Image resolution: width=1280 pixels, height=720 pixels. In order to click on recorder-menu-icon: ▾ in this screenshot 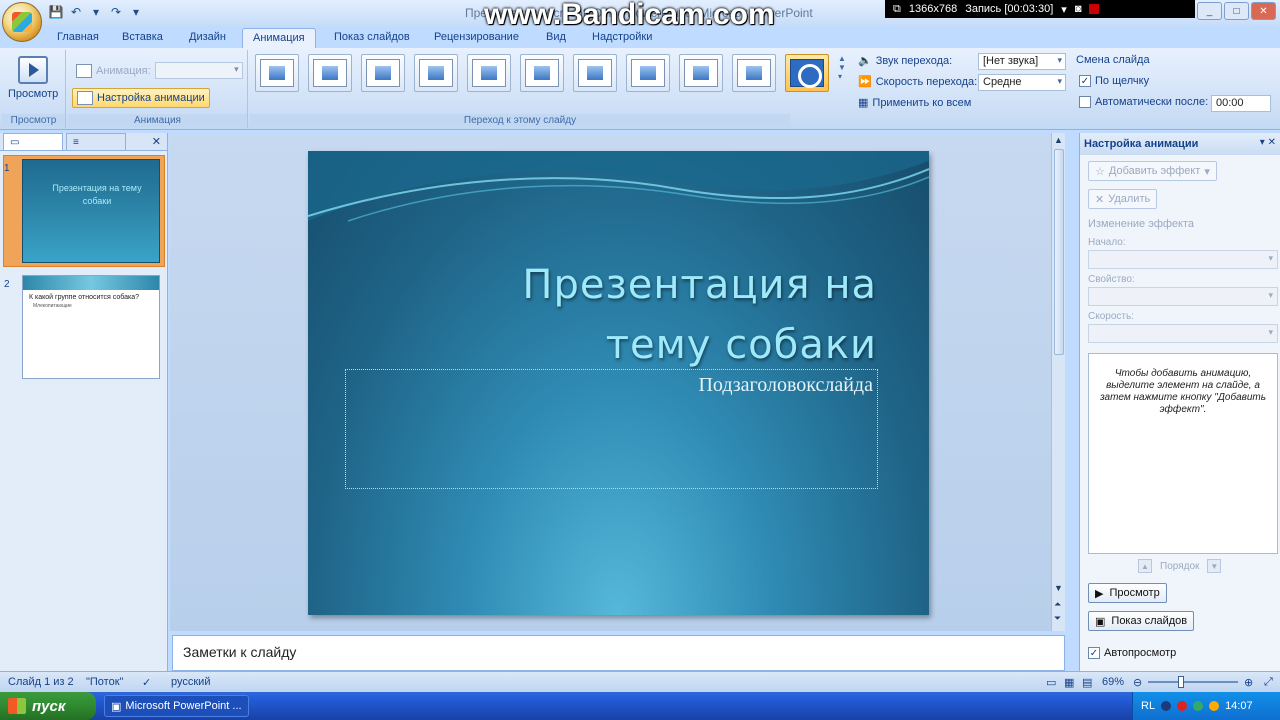, I will do `click(1064, 9)`.